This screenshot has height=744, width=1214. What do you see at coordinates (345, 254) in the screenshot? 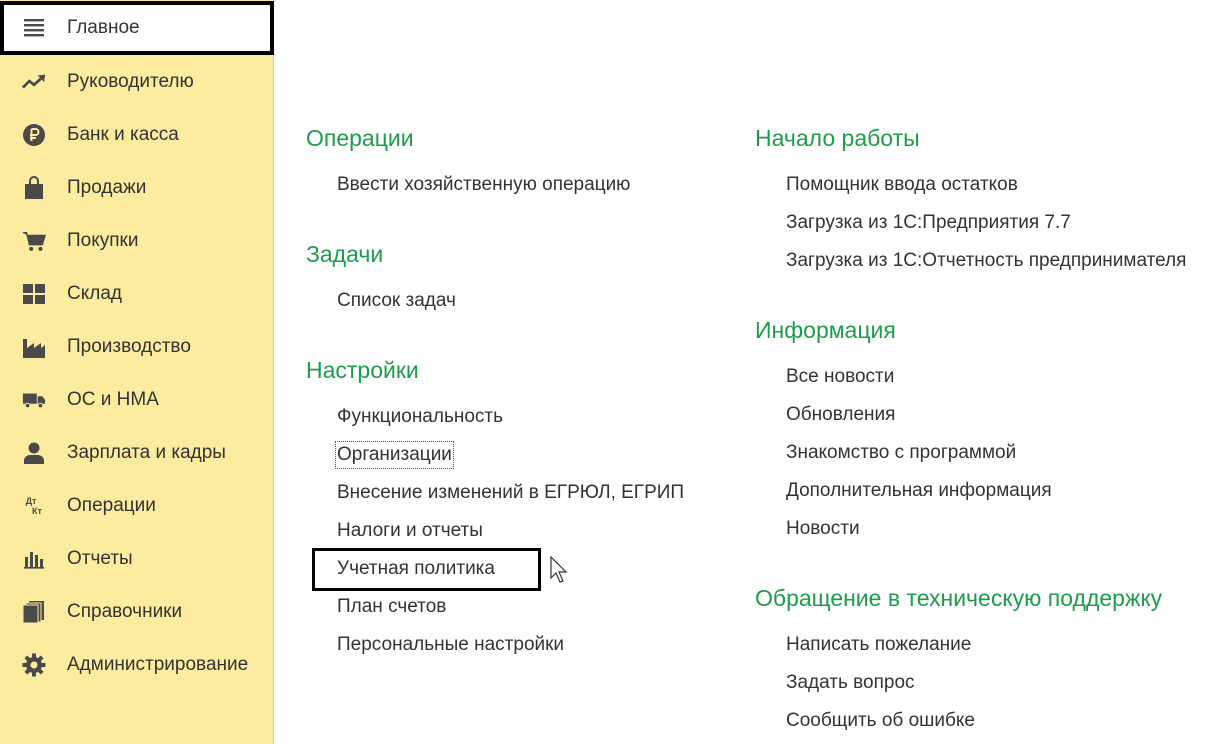
I see `section-title-tasks: Задачи` at bounding box center [345, 254].